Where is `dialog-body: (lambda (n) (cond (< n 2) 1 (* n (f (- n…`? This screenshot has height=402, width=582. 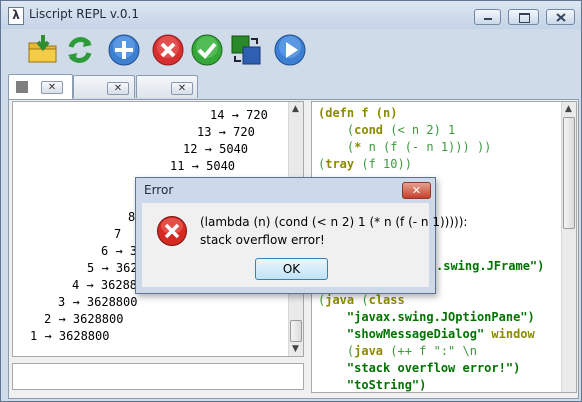 dialog-body: (lambda (n) (cond (< n 2) 1 (* n (f (- n… is located at coordinates (304, 245).